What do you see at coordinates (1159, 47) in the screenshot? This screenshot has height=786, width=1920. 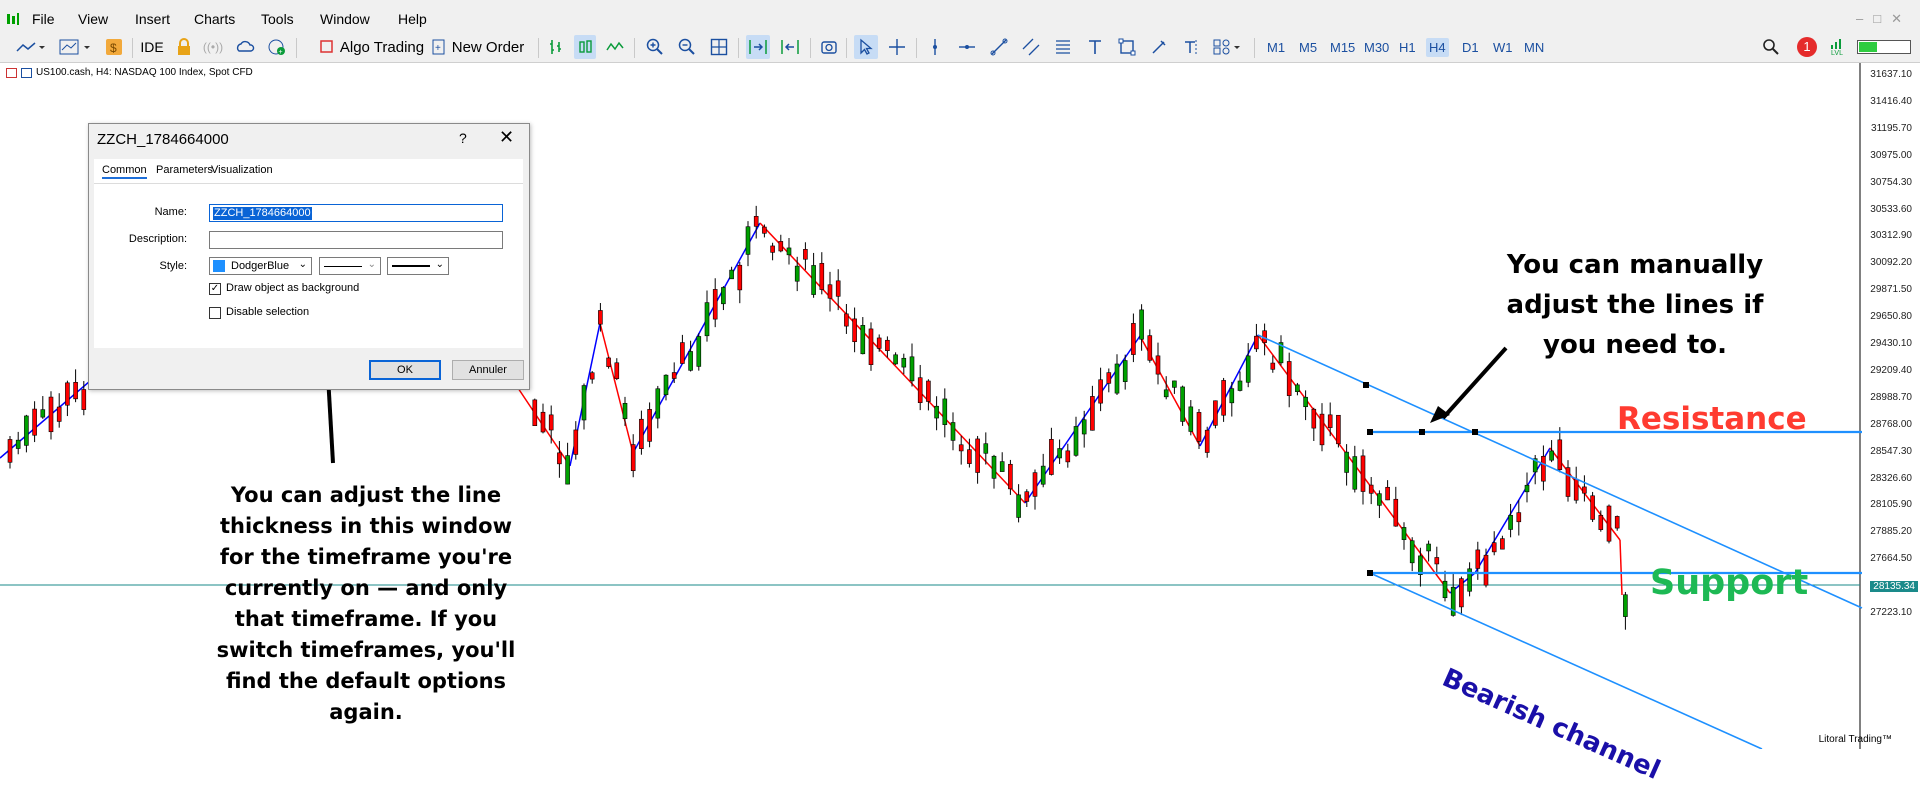 I see `pencil-icon` at bounding box center [1159, 47].